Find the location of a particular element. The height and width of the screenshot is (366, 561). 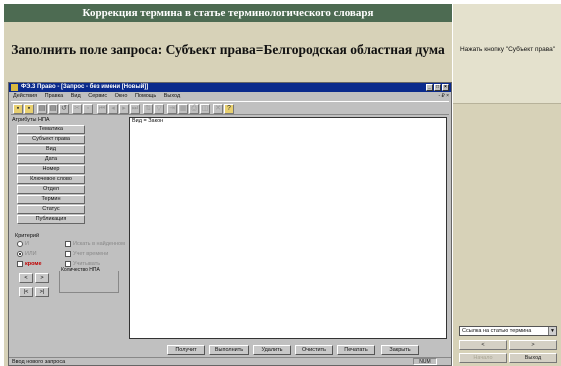

forward-button: > is located at coordinates (533, 345).